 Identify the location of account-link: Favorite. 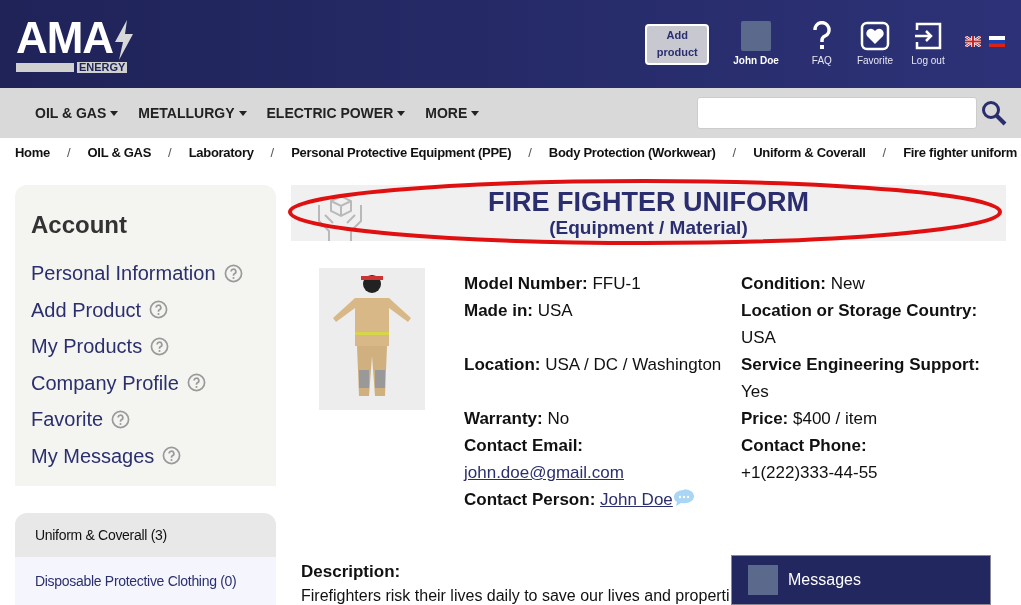
(67, 419).